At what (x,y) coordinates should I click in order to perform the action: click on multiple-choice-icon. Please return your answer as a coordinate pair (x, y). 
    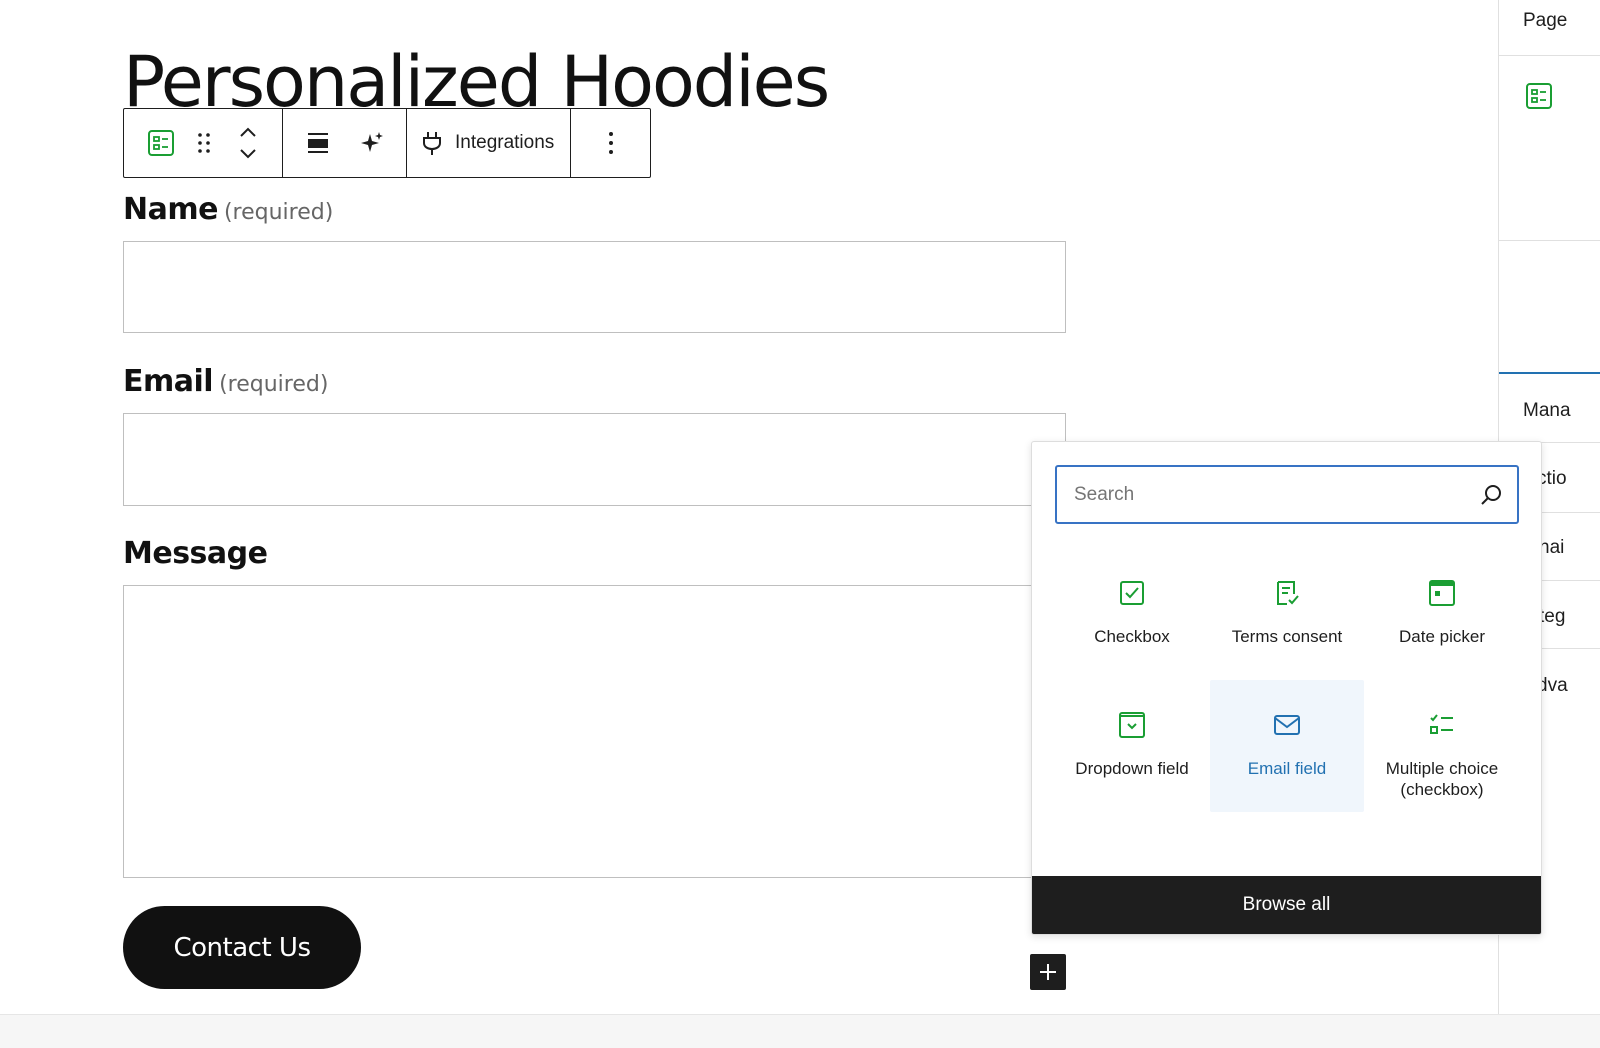
    Looking at the image, I should click on (1442, 725).